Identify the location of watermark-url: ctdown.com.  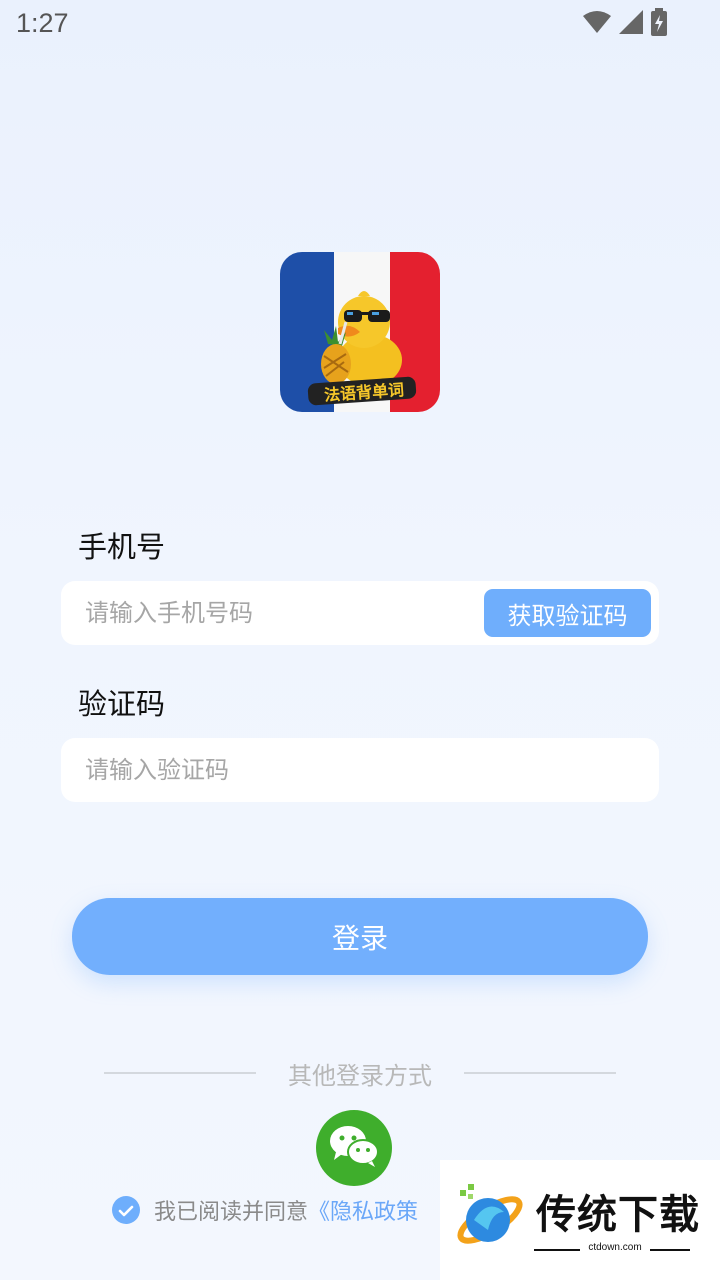
(615, 1247).